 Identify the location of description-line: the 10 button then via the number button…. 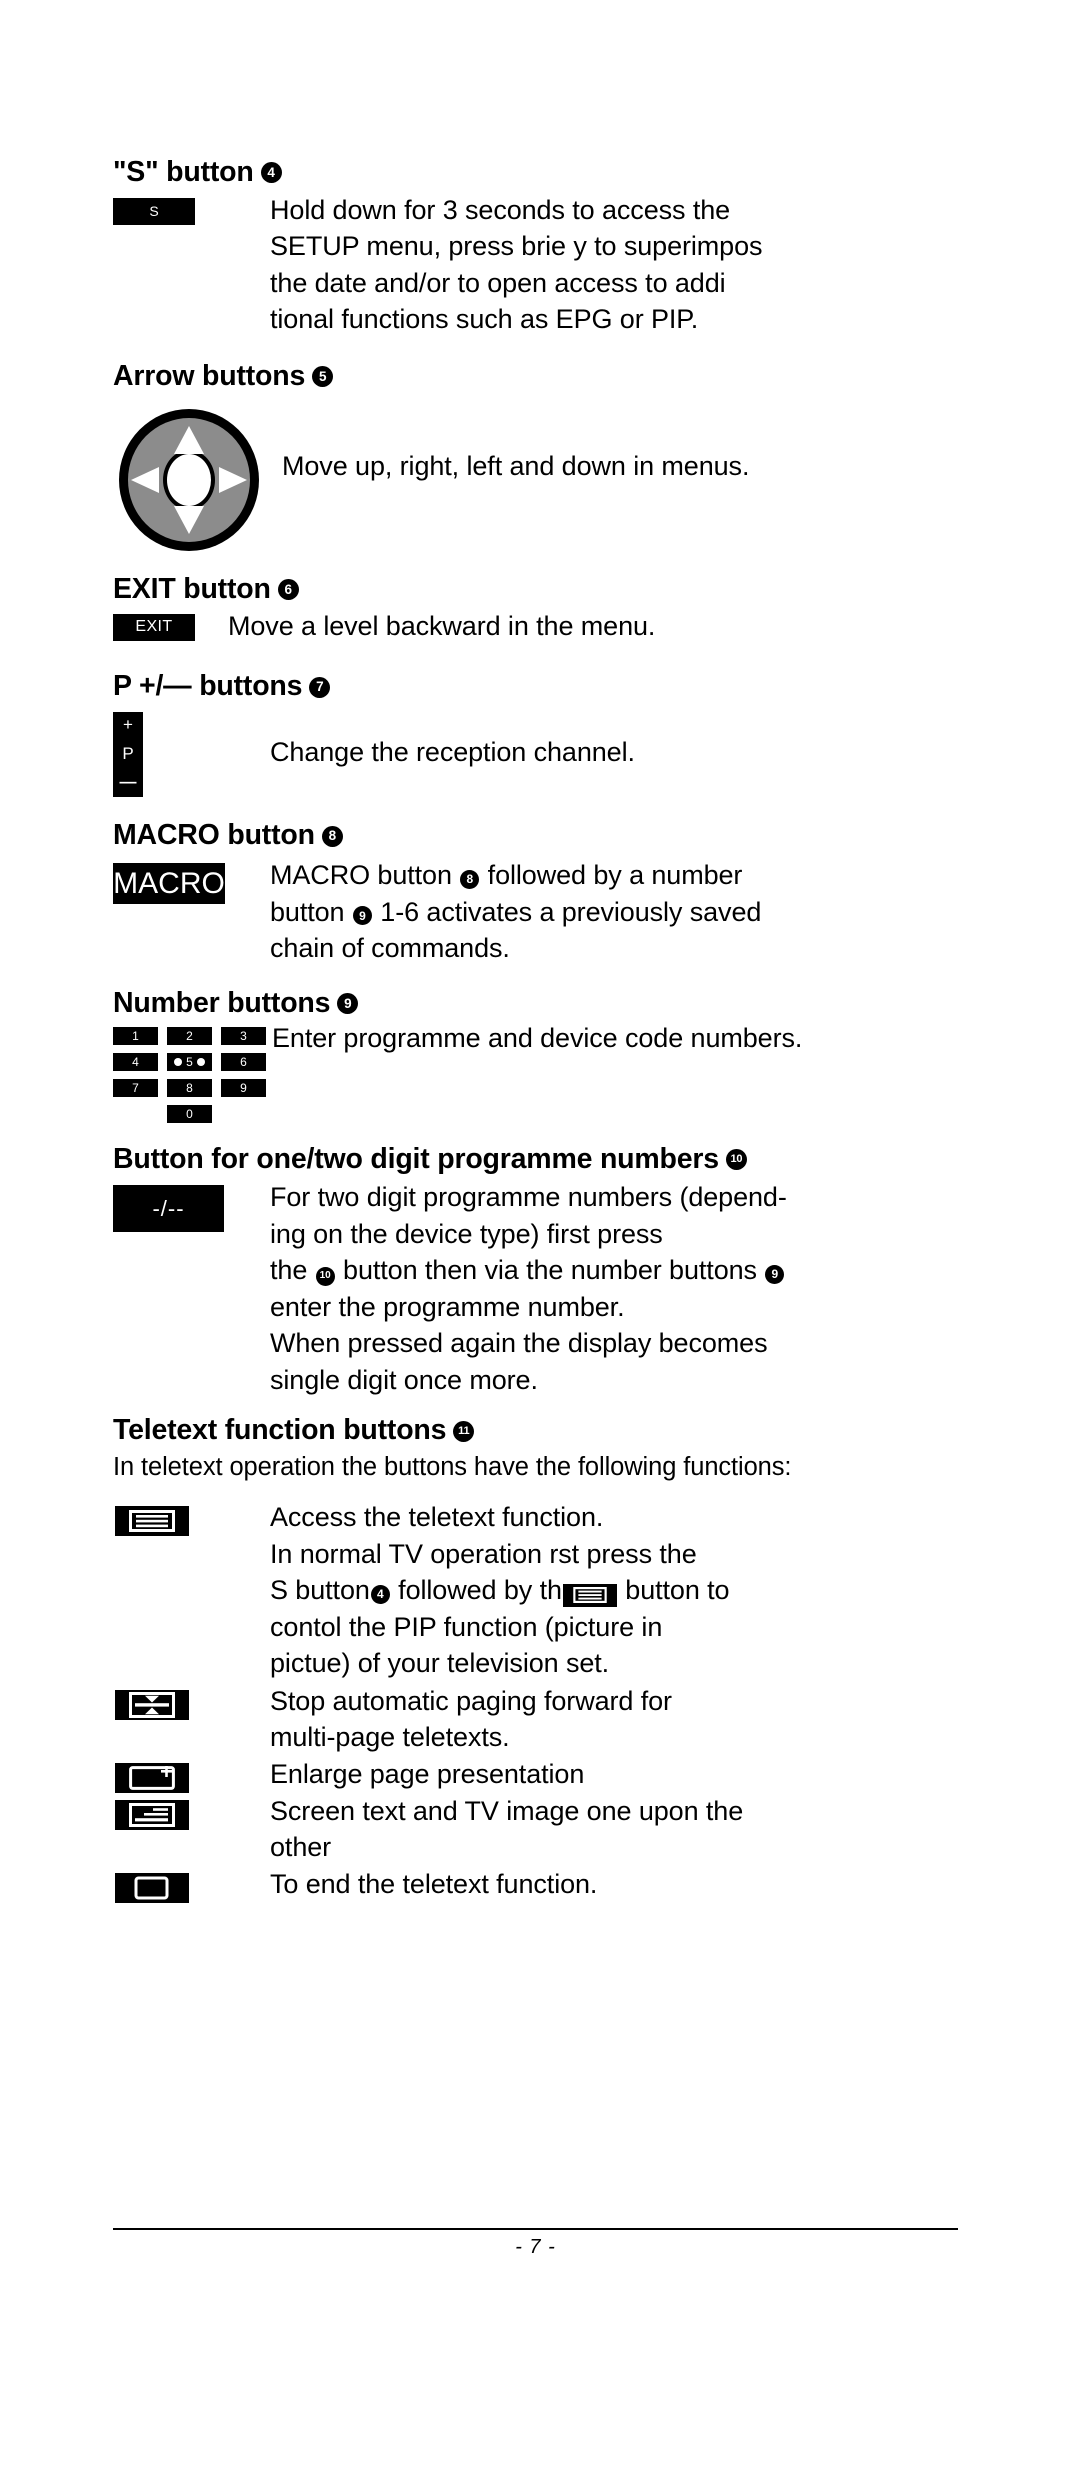
(619, 1270).